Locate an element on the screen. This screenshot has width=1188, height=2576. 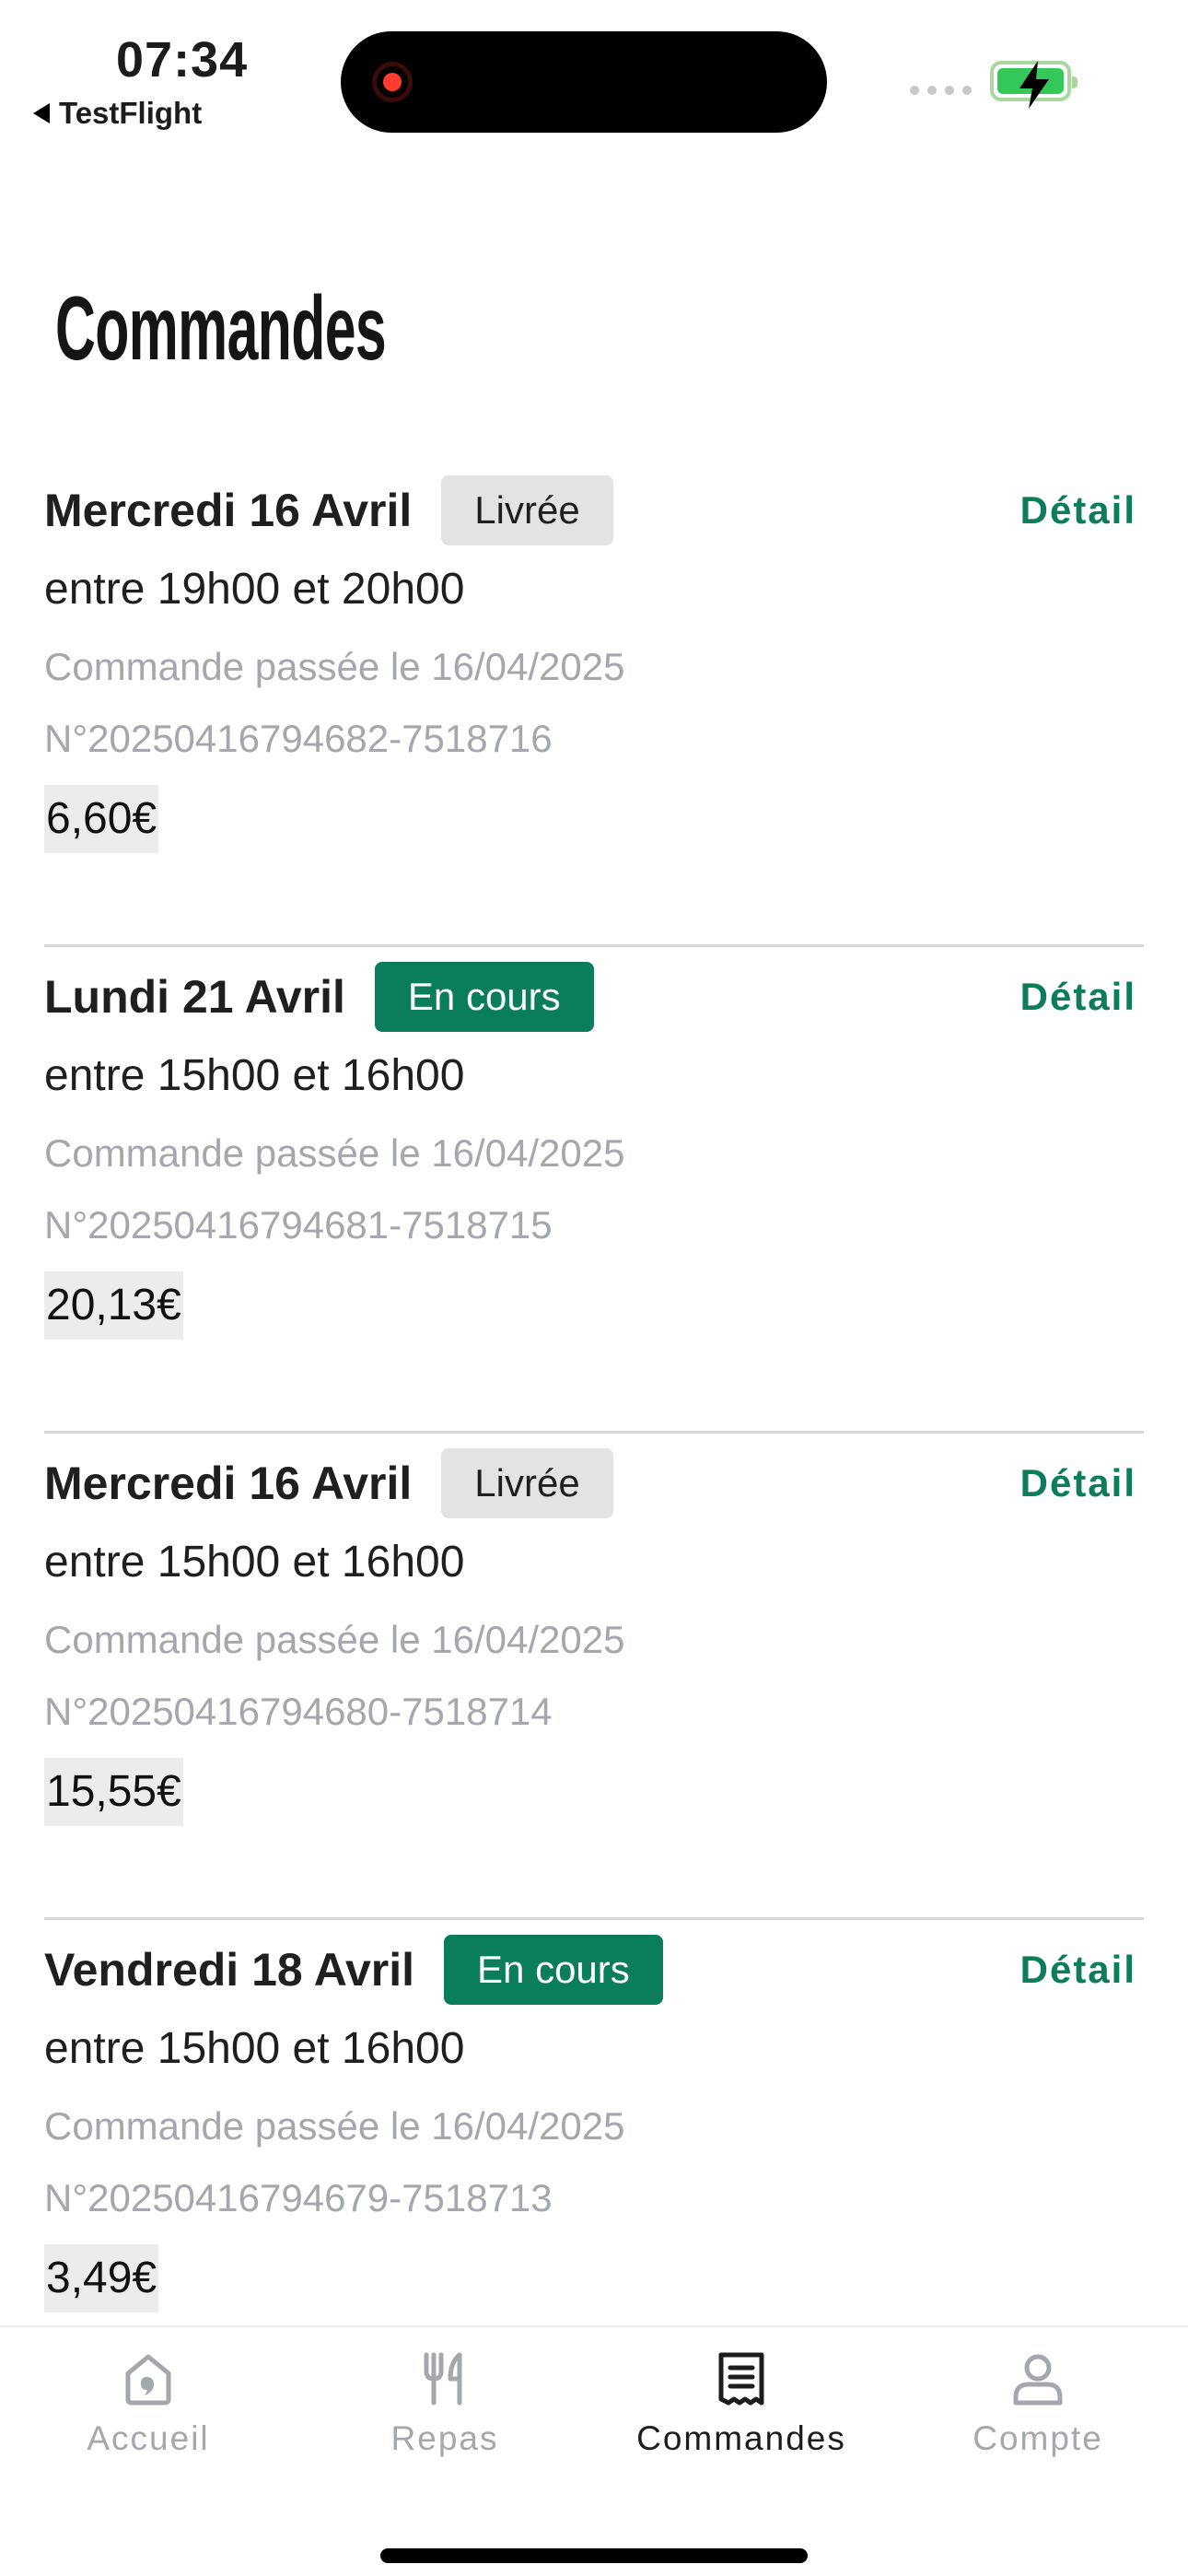
battery-charging-icon is located at coordinates (1033, 85).